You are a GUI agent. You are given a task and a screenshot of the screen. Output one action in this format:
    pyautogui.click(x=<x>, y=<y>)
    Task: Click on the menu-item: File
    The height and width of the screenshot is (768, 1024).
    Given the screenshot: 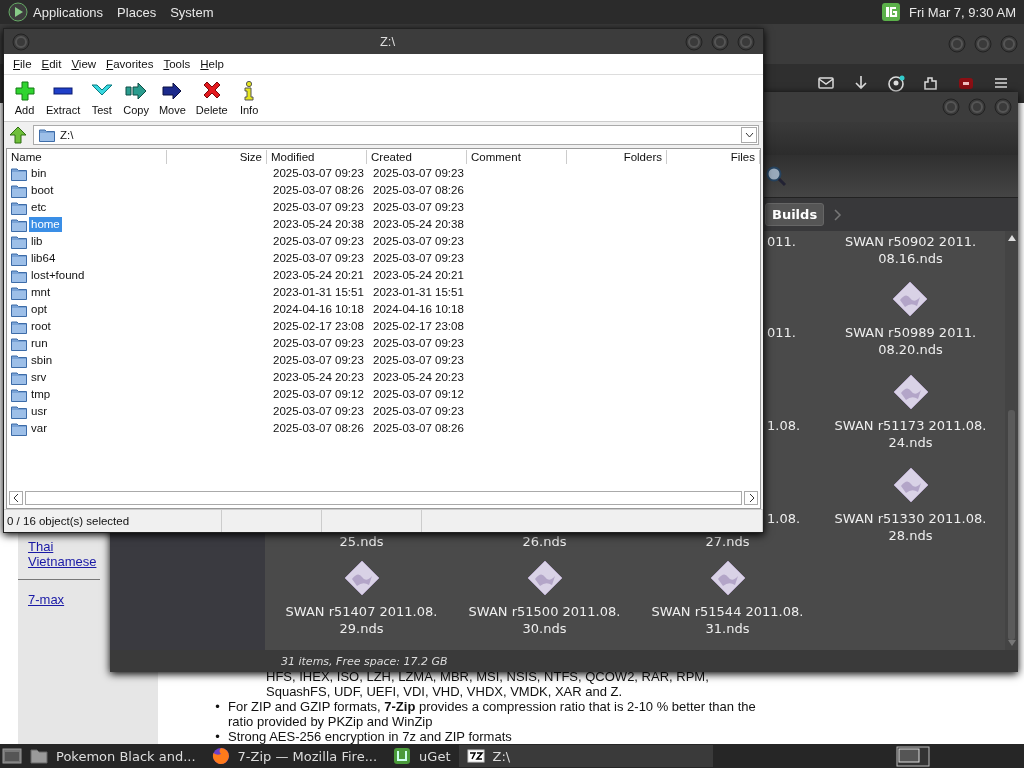 What is the action you would take?
    pyautogui.click(x=22, y=64)
    